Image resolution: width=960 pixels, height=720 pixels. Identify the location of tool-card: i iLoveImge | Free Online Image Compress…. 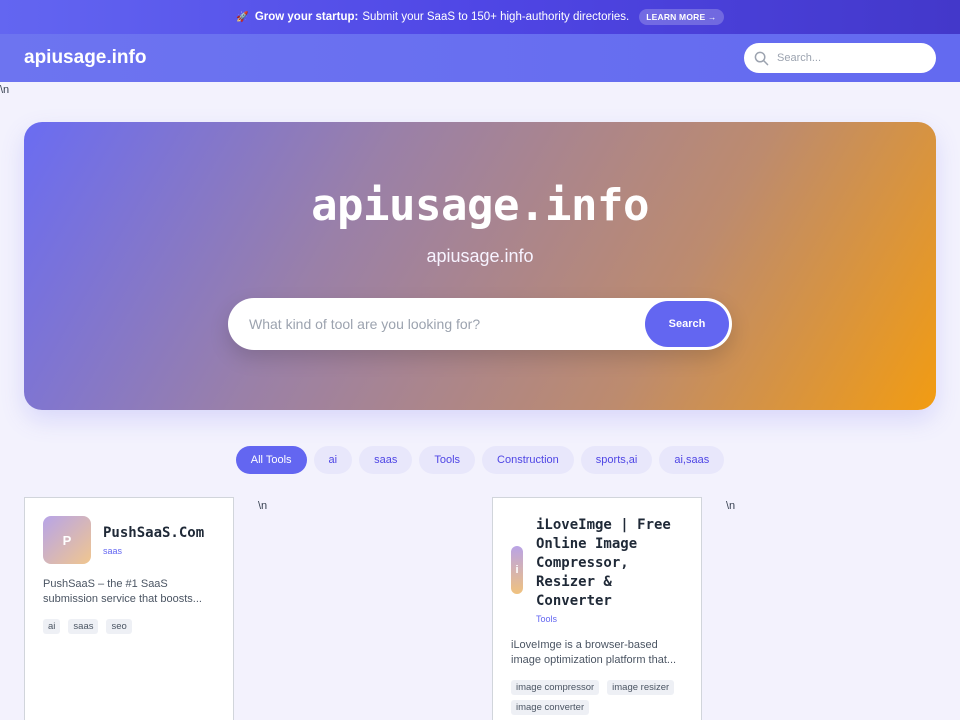
(597, 608).